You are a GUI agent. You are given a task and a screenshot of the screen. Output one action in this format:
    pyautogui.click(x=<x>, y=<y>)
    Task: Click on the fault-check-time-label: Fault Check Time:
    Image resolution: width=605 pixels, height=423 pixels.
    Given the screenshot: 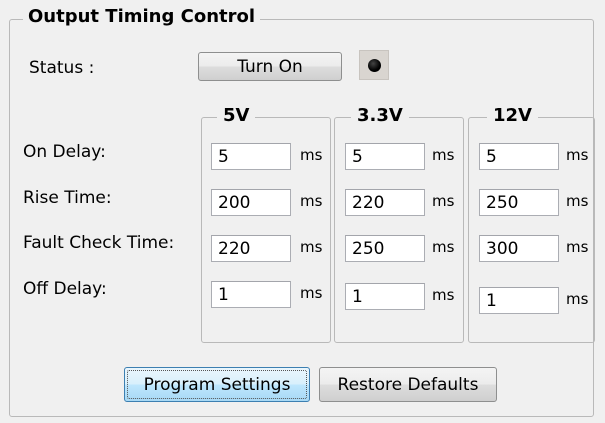 What is the action you would take?
    pyautogui.click(x=99, y=243)
    